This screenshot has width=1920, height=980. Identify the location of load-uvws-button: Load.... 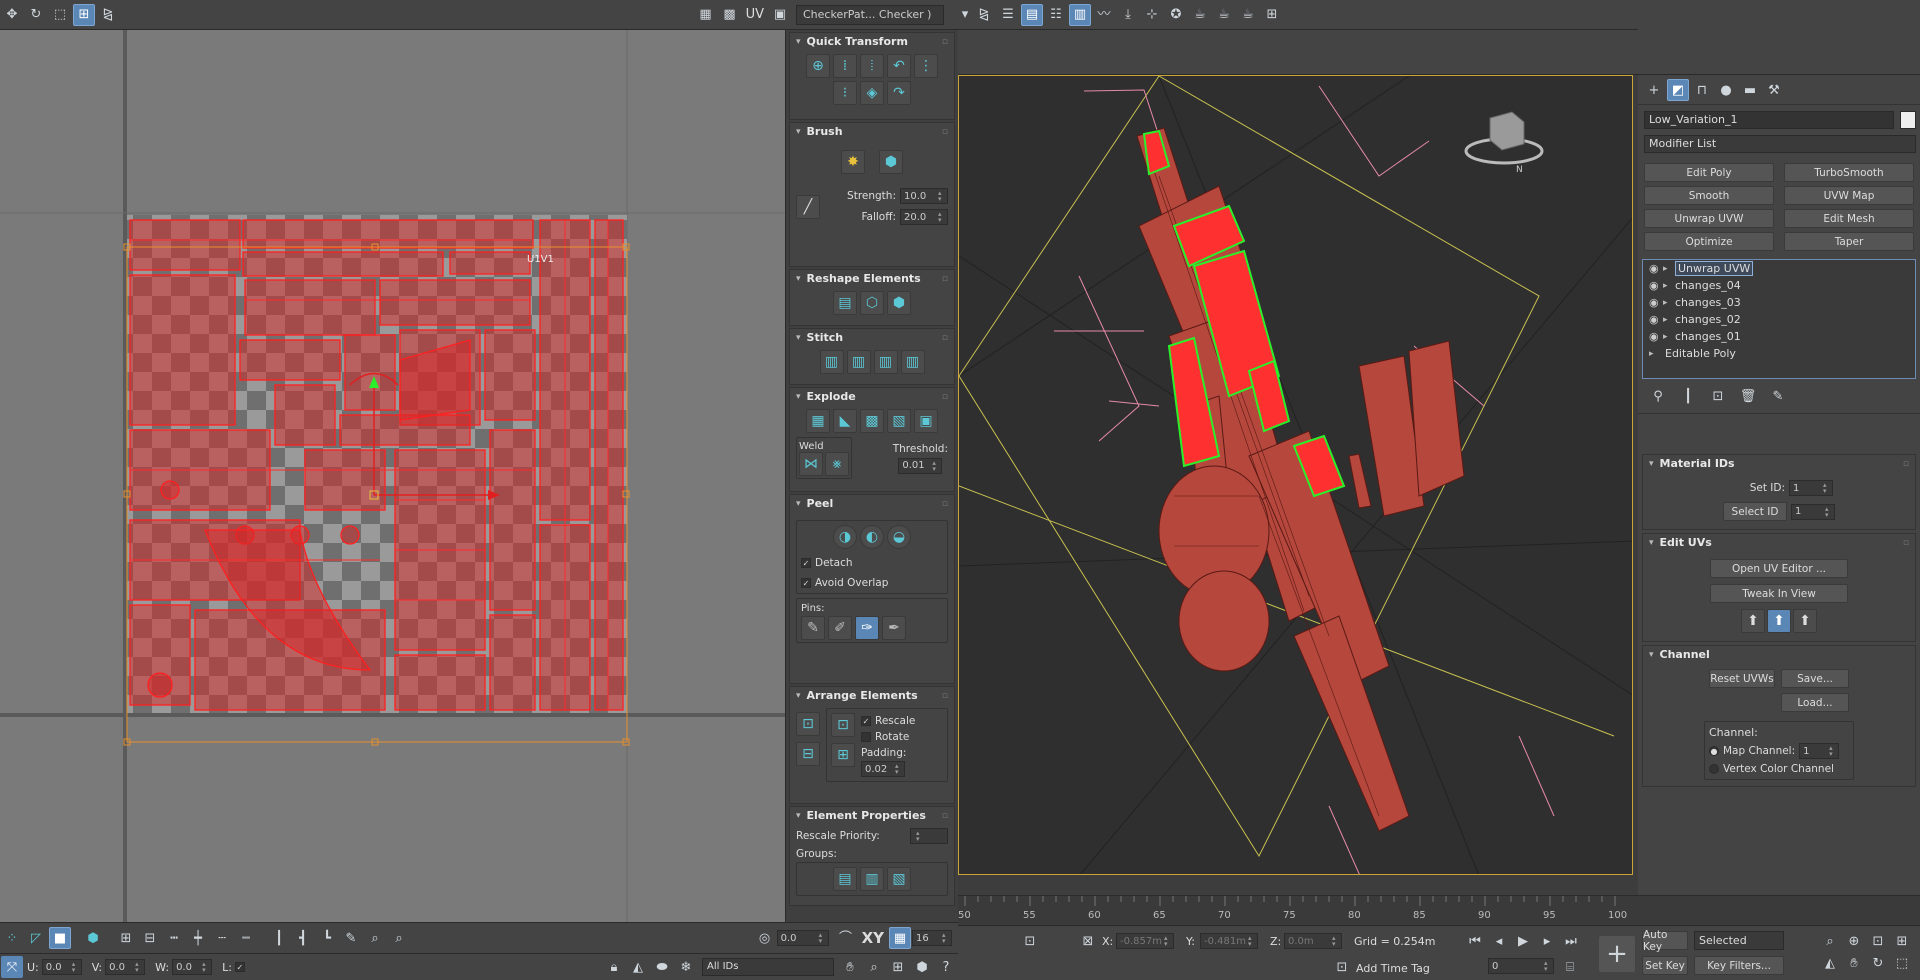
(1815, 702).